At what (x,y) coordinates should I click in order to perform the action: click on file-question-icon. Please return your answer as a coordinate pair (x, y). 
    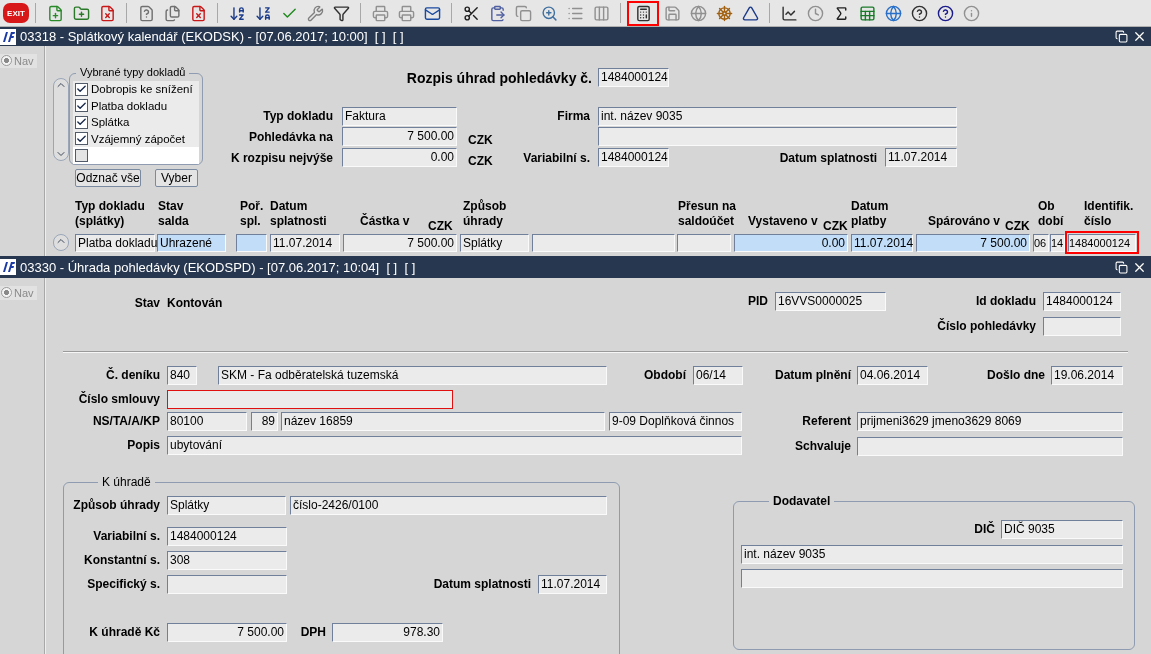
    Looking at the image, I should click on (146, 13).